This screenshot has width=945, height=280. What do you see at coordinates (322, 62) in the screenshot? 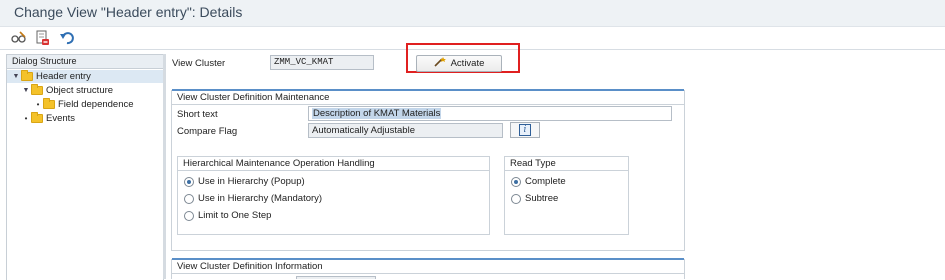
I see `view-cluster-field: ZMM_VC_KMAT` at bounding box center [322, 62].